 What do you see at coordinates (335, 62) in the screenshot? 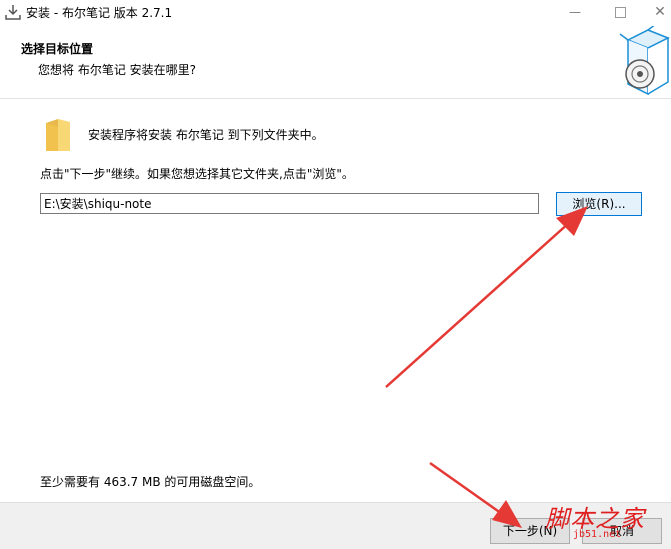
I see `wizard-header: 选择目标位置 您想将 布尔笔记 安装在哪里?` at bounding box center [335, 62].